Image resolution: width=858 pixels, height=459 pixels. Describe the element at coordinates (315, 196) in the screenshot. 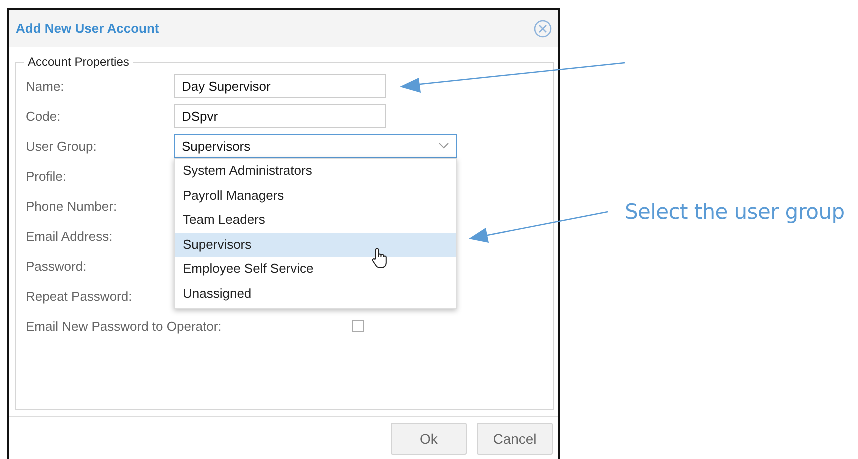

I see `dropdown-option: Payroll Managers` at that location.